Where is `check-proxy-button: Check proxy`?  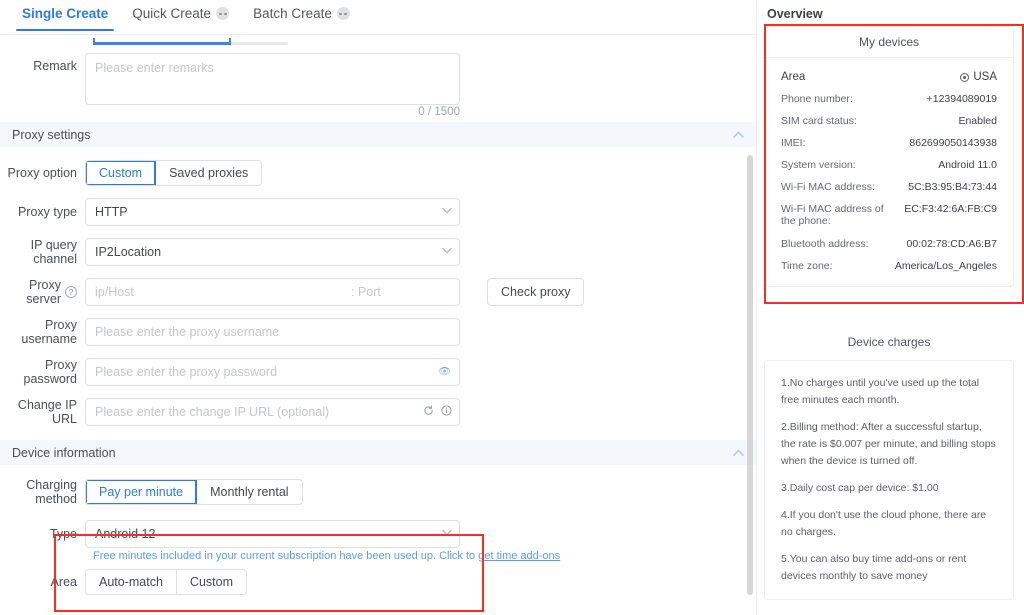 check-proxy-button: Check proxy is located at coordinates (536, 292).